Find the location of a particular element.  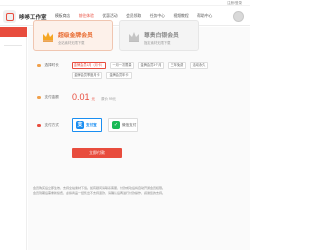

nav-item: 任务中心 is located at coordinates (157, 16).